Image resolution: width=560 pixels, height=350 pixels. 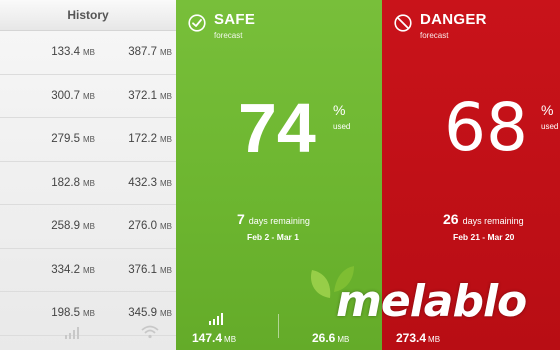 What do you see at coordinates (278, 326) in the screenshot?
I see `footer-divider` at bounding box center [278, 326].